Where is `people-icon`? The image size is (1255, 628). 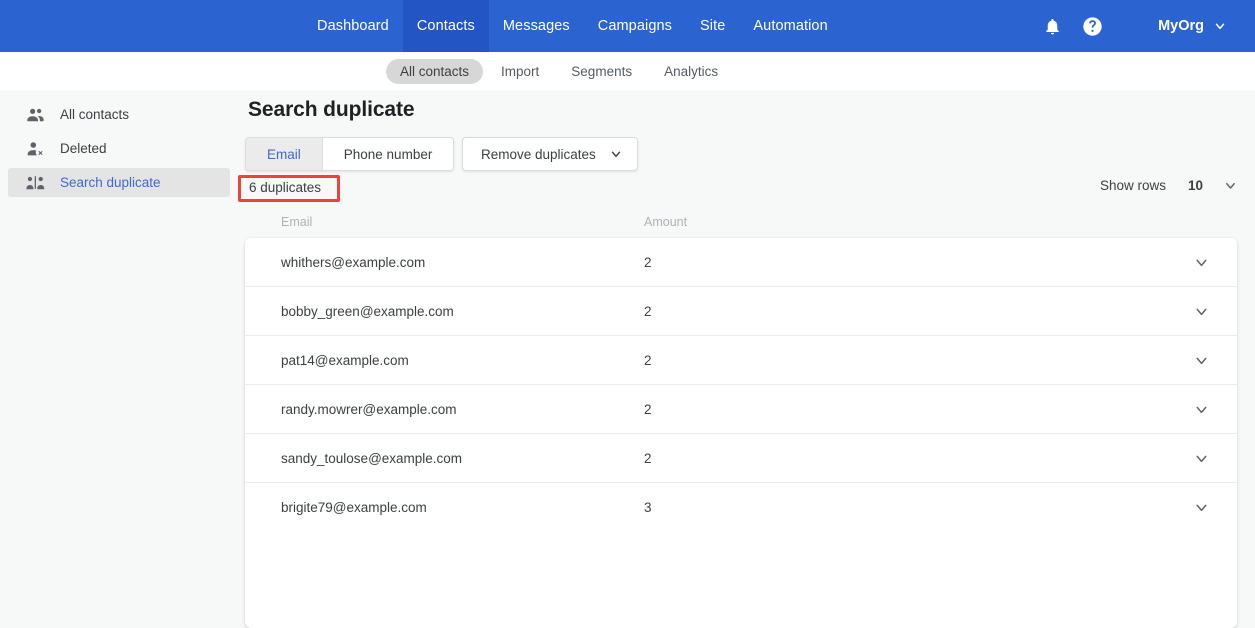
people-icon is located at coordinates (37, 115).